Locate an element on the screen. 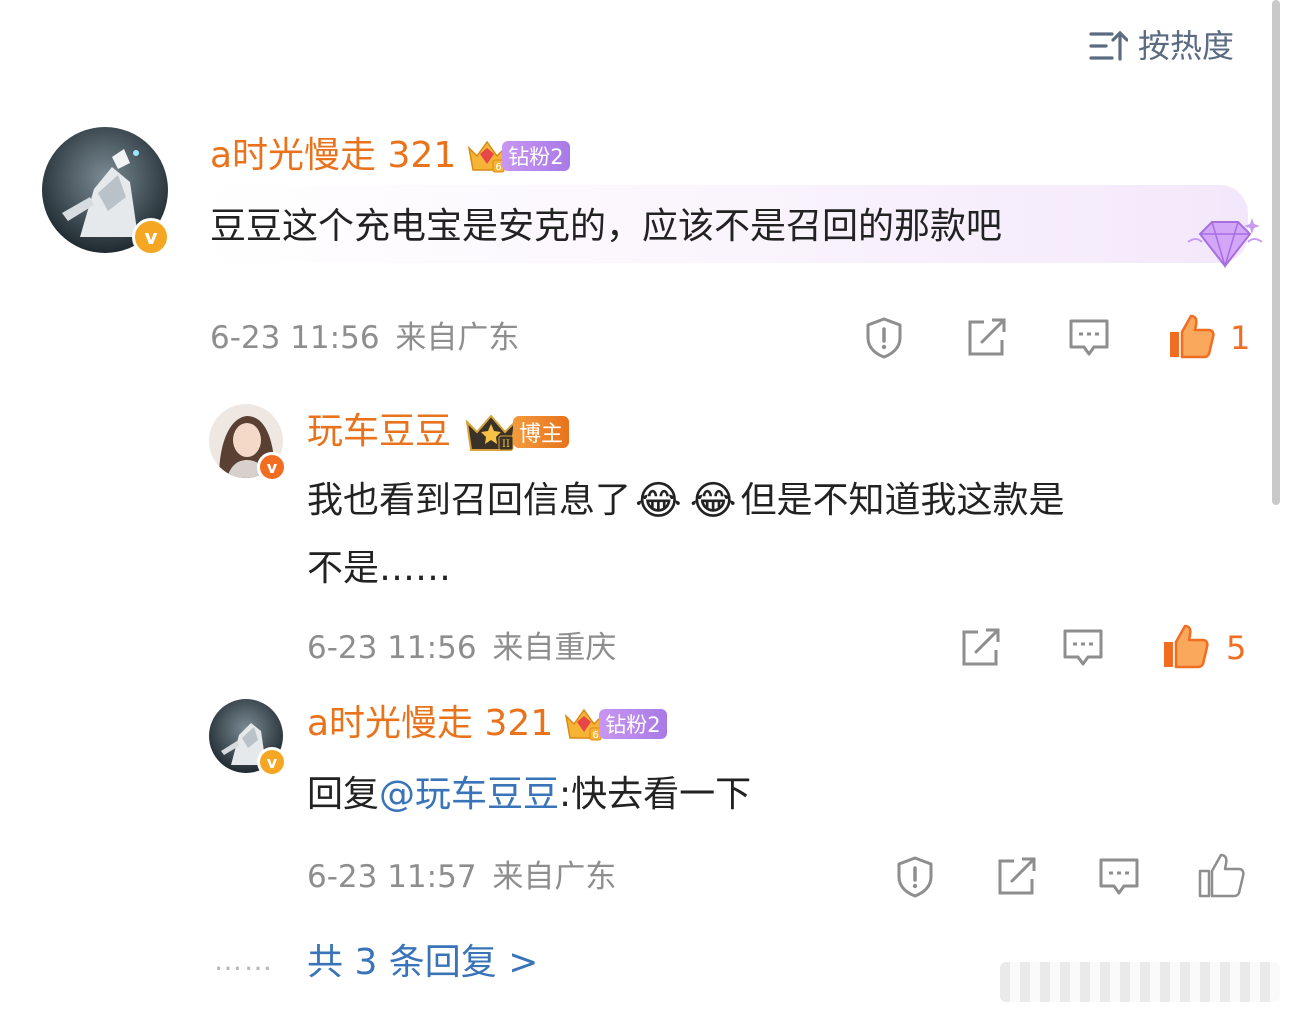 The height and width of the screenshot is (1014, 1290). like-count: 1 is located at coordinates (1240, 338).